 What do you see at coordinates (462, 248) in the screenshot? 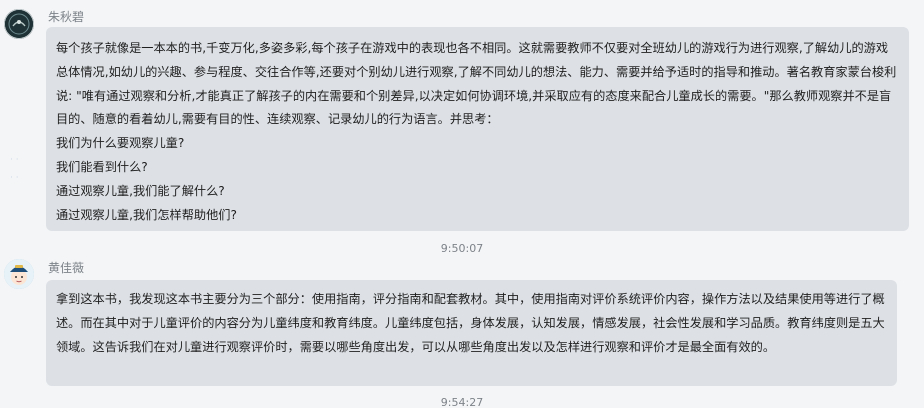
I see `message-timestamp: 9:50:07` at bounding box center [462, 248].